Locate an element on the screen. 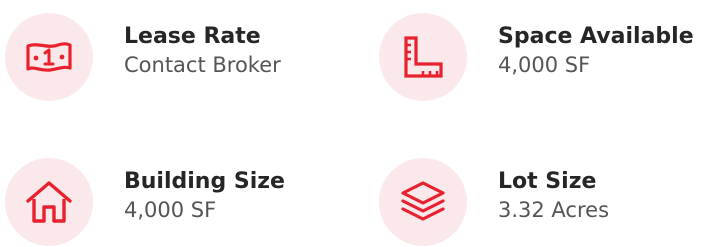 The width and height of the screenshot is (718, 247). ruler-square-icon is located at coordinates (423, 57).